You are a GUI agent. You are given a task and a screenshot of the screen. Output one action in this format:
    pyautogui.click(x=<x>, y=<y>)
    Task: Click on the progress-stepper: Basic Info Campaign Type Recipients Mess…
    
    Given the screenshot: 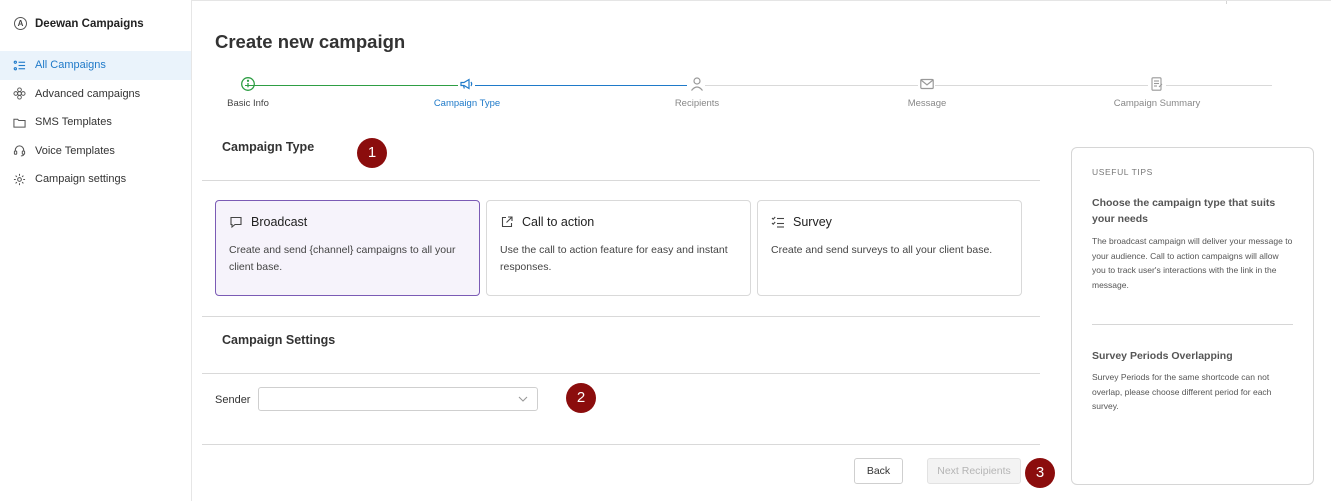 What is the action you would take?
    pyautogui.click(x=745, y=94)
    